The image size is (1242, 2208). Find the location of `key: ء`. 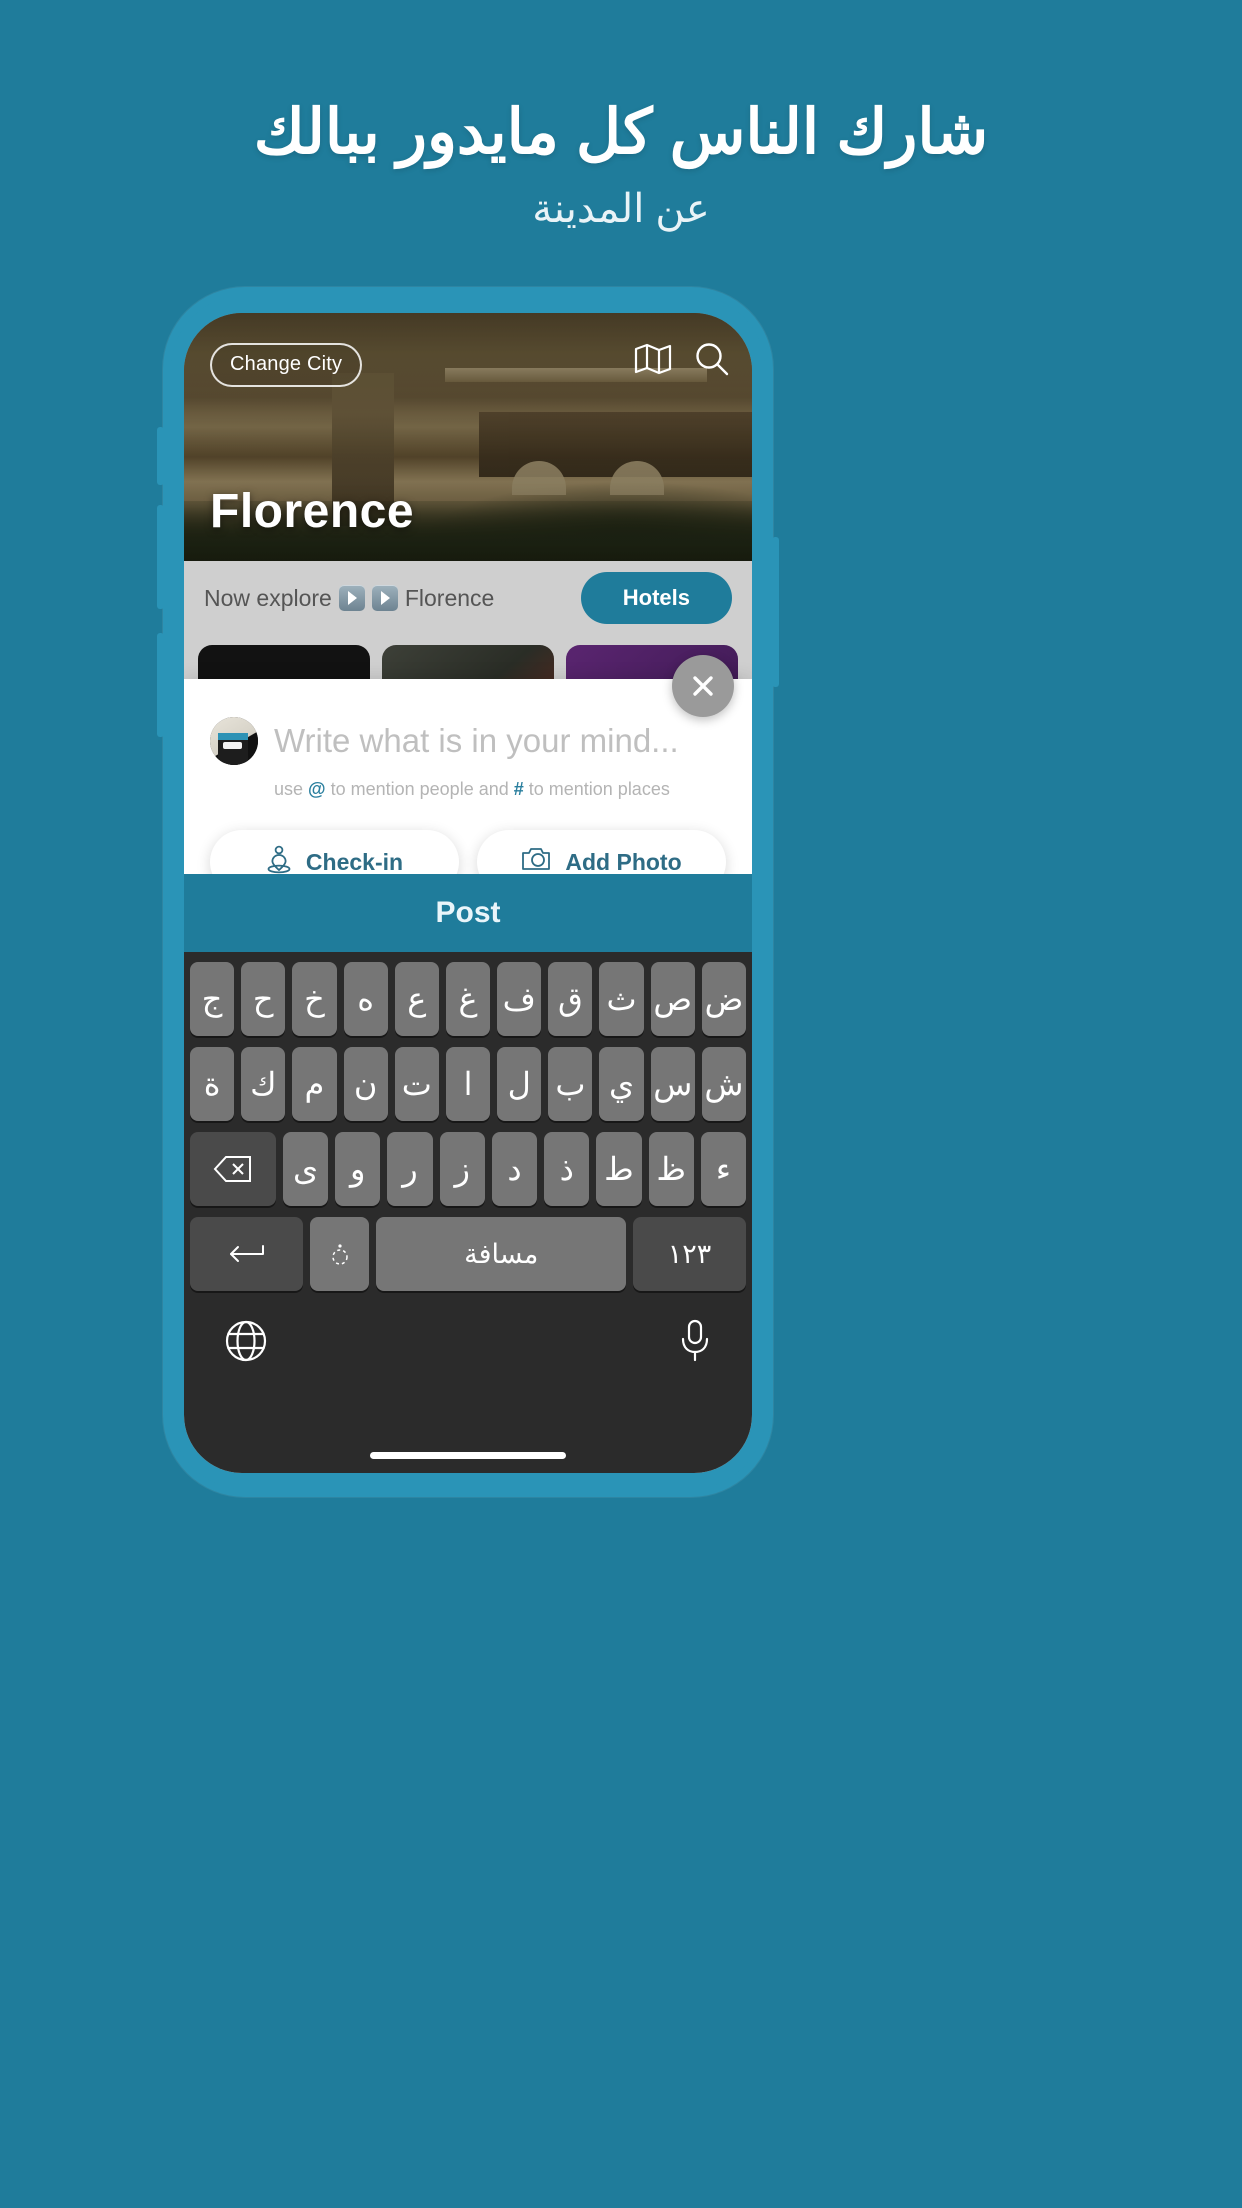

key: ء is located at coordinates (723, 1169).